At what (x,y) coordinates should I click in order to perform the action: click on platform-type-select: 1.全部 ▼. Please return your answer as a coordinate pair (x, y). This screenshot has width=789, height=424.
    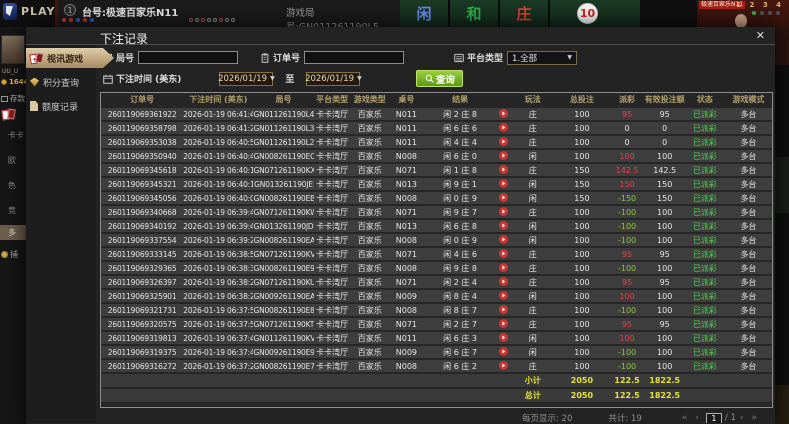
    Looking at the image, I should click on (542, 57).